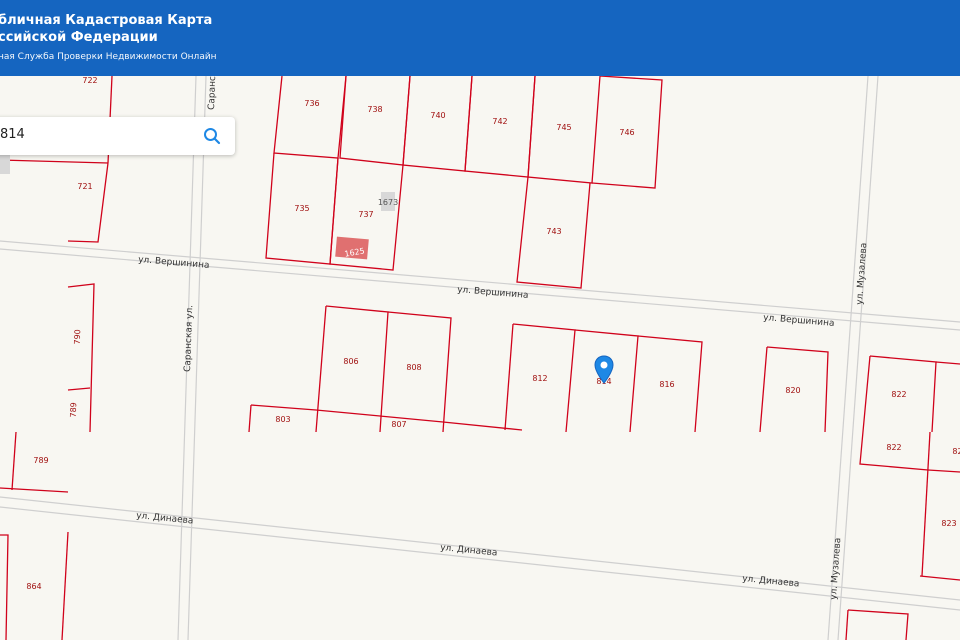 This screenshot has height=640, width=960. What do you see at coordinates (553, 231) in the screenshot?
I see `plot-label: 743` at bounding box center [553, 231].